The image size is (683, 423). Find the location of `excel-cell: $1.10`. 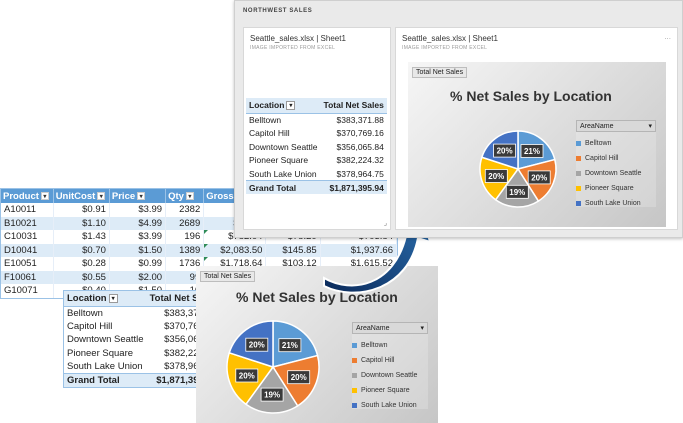

excel-cell: $1.10 is located at coordinates (81, 223).